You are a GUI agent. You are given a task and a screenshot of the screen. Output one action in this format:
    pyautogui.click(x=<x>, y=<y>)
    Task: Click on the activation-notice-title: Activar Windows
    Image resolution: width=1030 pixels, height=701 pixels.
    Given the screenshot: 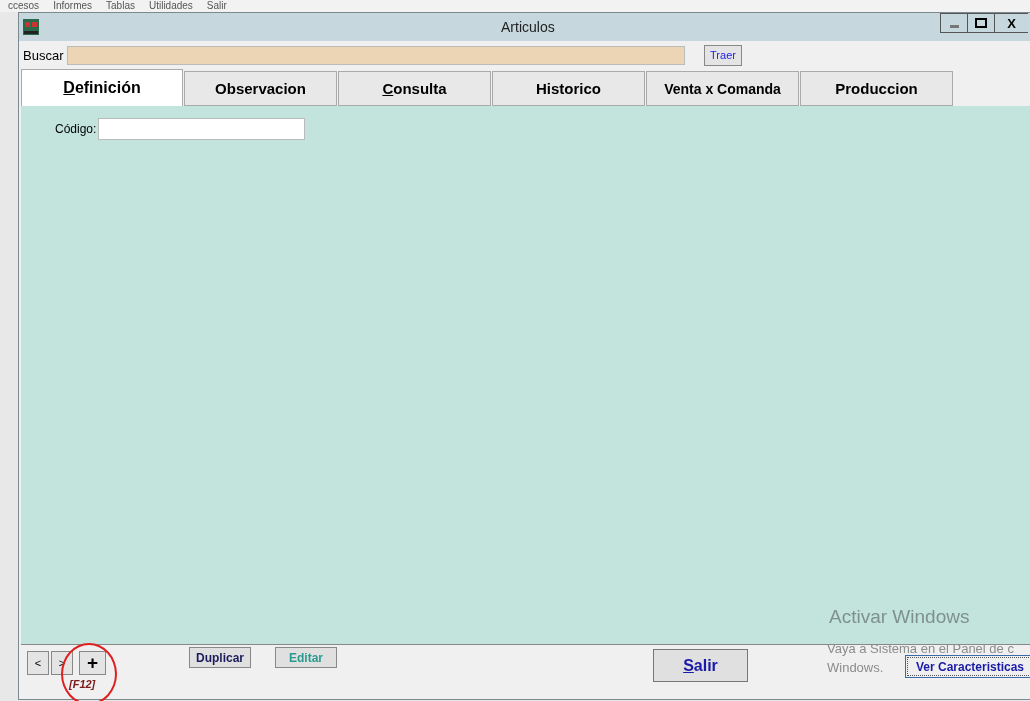 What is the action you would take?
    pyautogui.click(x=899, y=617)
    